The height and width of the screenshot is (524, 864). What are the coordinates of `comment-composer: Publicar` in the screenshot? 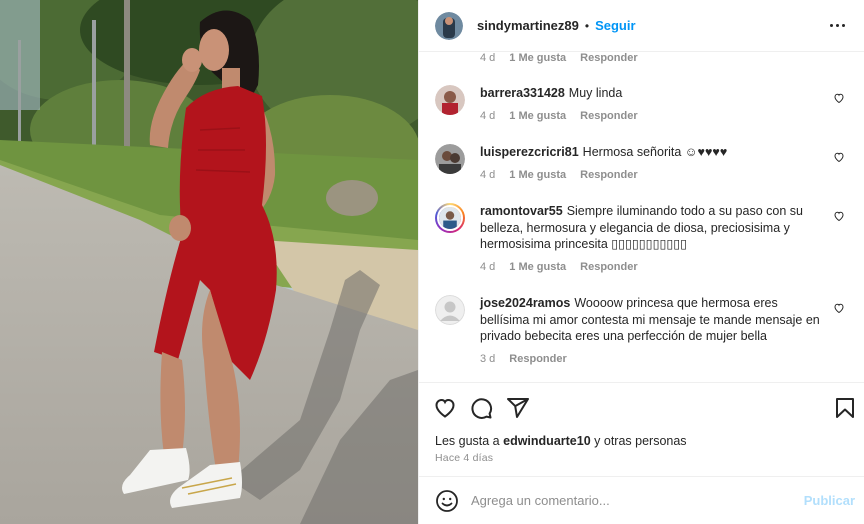 It's located at (641, 500).